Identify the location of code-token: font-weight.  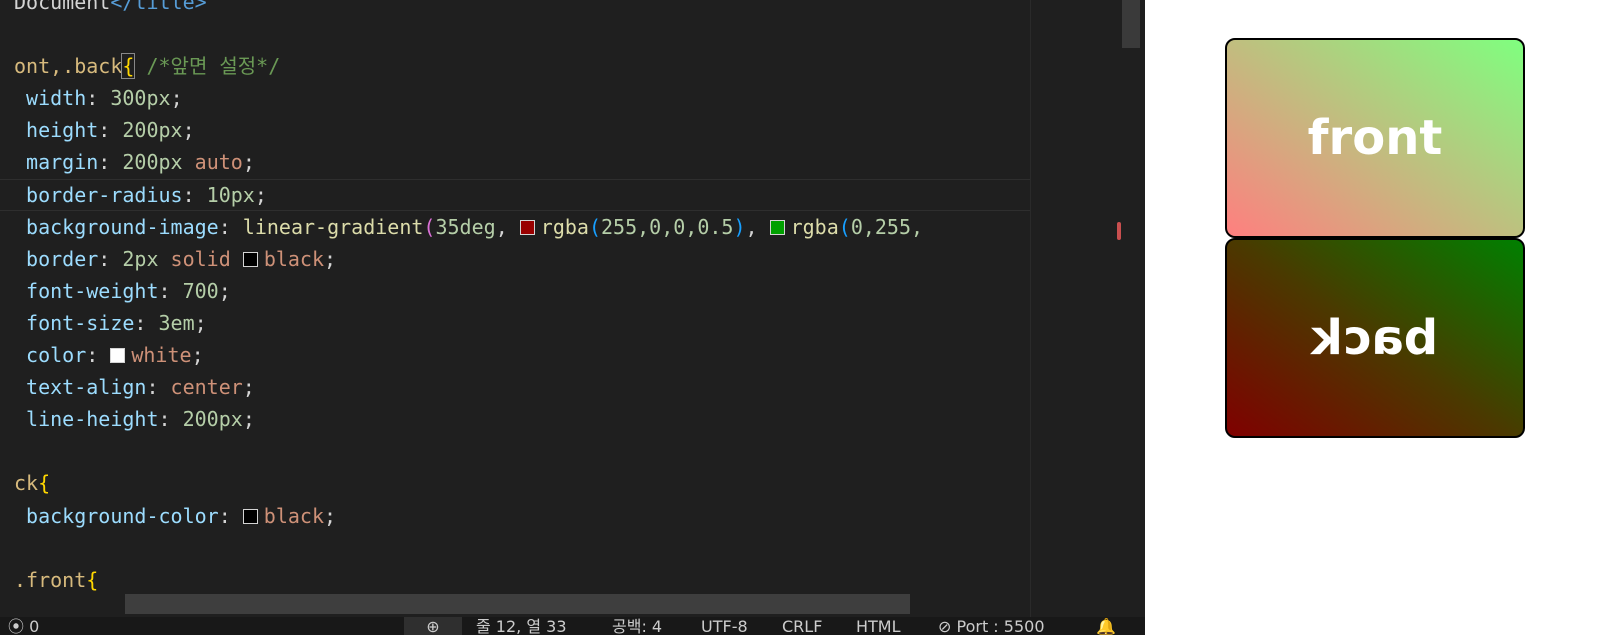
(86, 290).